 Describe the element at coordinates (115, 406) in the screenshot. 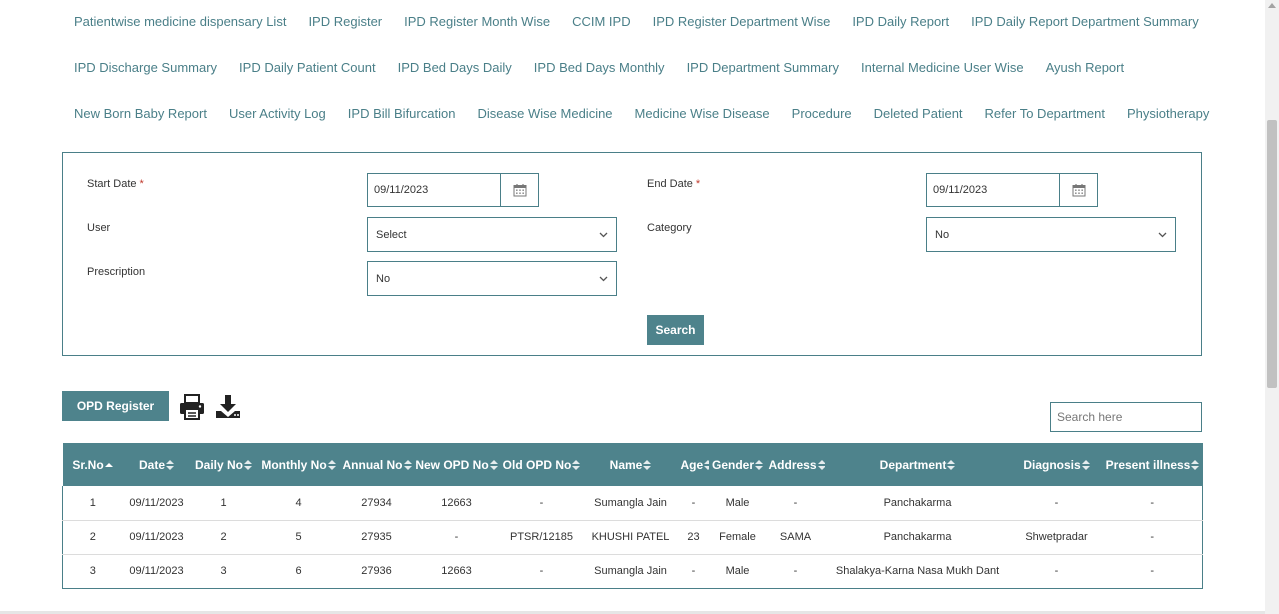

I see `opd-register-button: OPD Register` at that location.